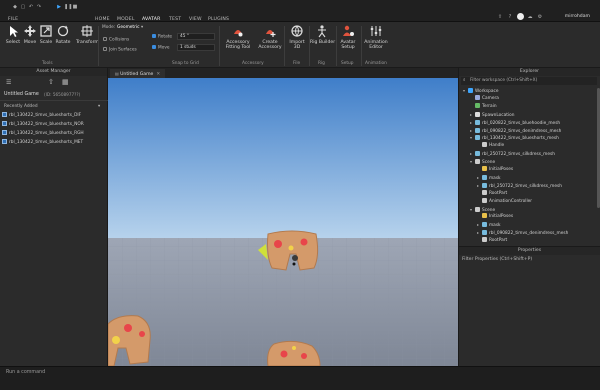  I want to click on snap-group-label: Snap to Grid, so click(185, 63).